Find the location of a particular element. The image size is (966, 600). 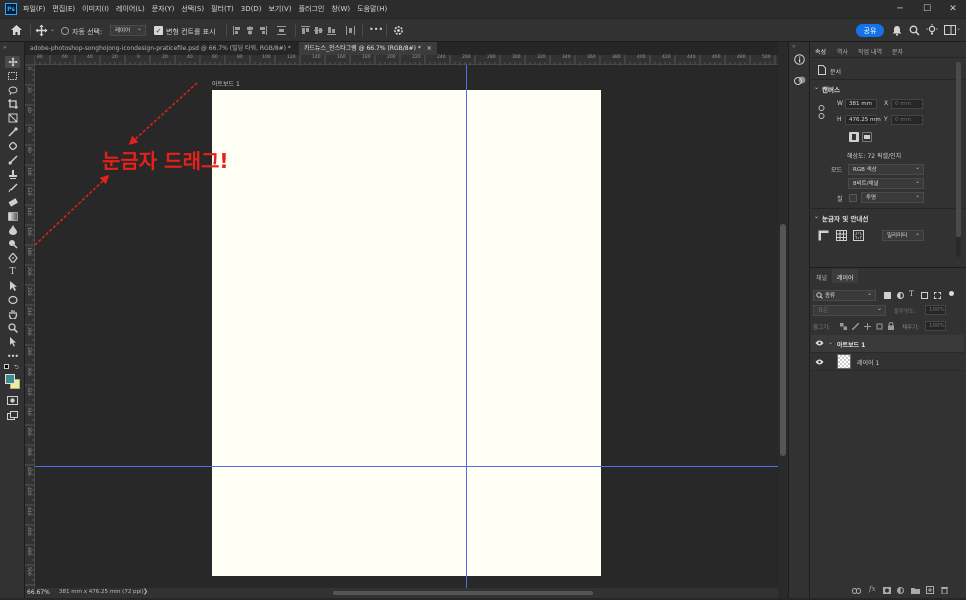

tool-preset-chevron-icon: ⌄ is located at coordinates (52, 29).